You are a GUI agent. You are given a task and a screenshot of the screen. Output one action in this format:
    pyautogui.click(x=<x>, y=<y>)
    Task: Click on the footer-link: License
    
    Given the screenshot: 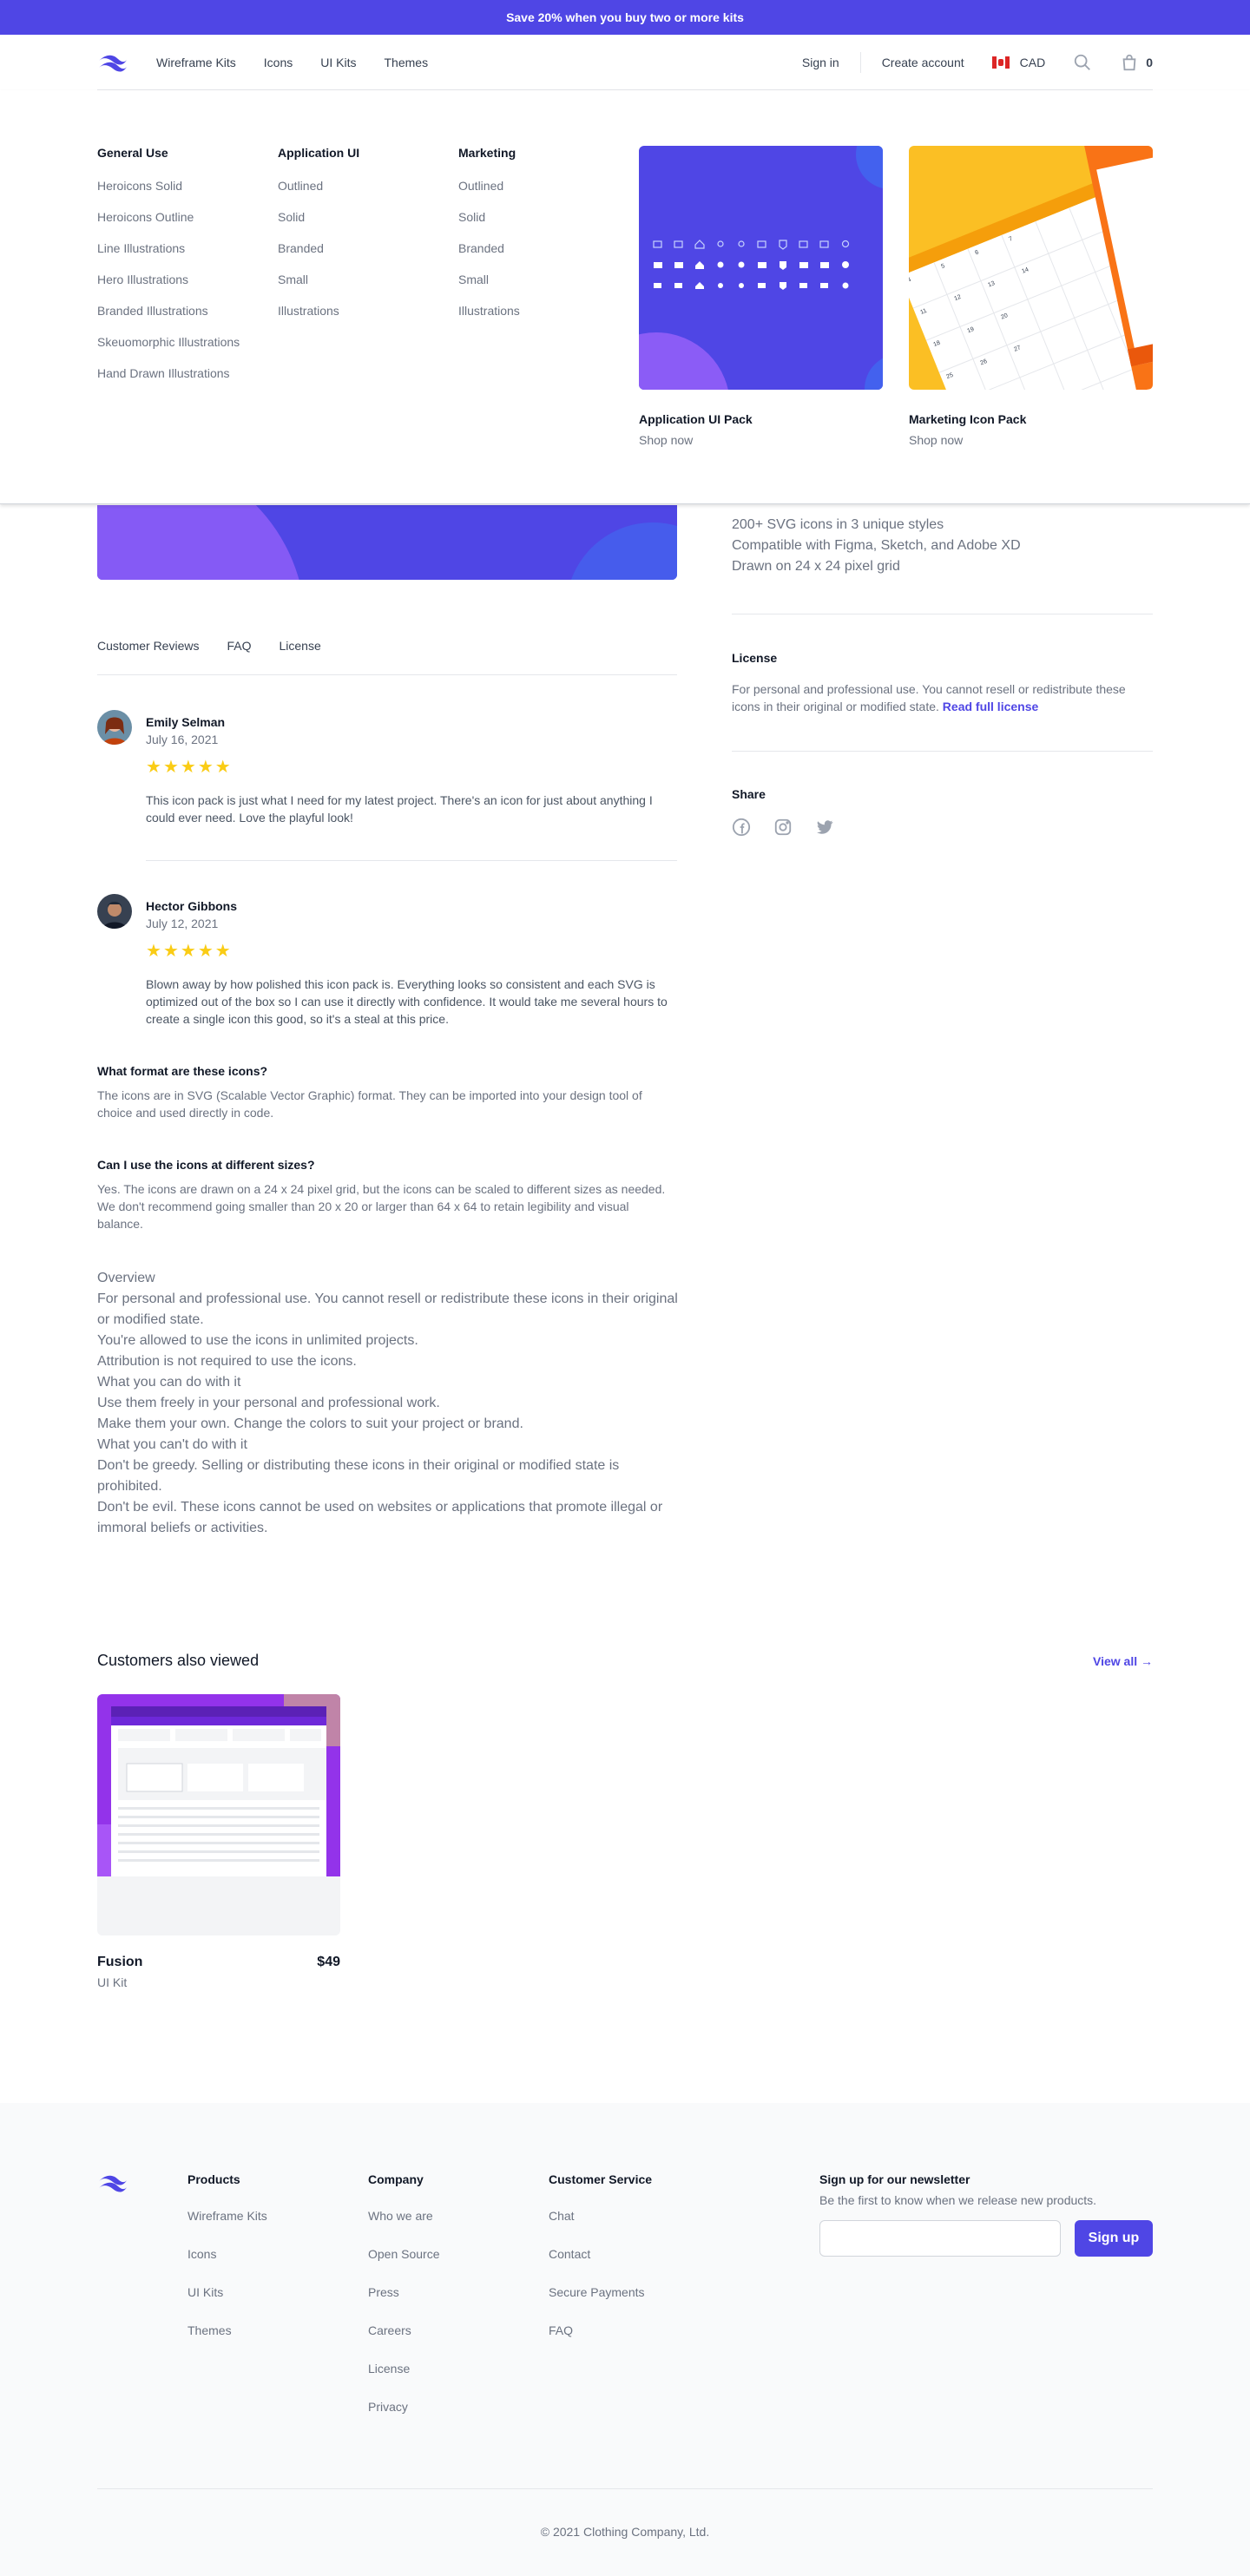 What is the action you would take?
    pyautogui.click(x=404, y=2381)
    